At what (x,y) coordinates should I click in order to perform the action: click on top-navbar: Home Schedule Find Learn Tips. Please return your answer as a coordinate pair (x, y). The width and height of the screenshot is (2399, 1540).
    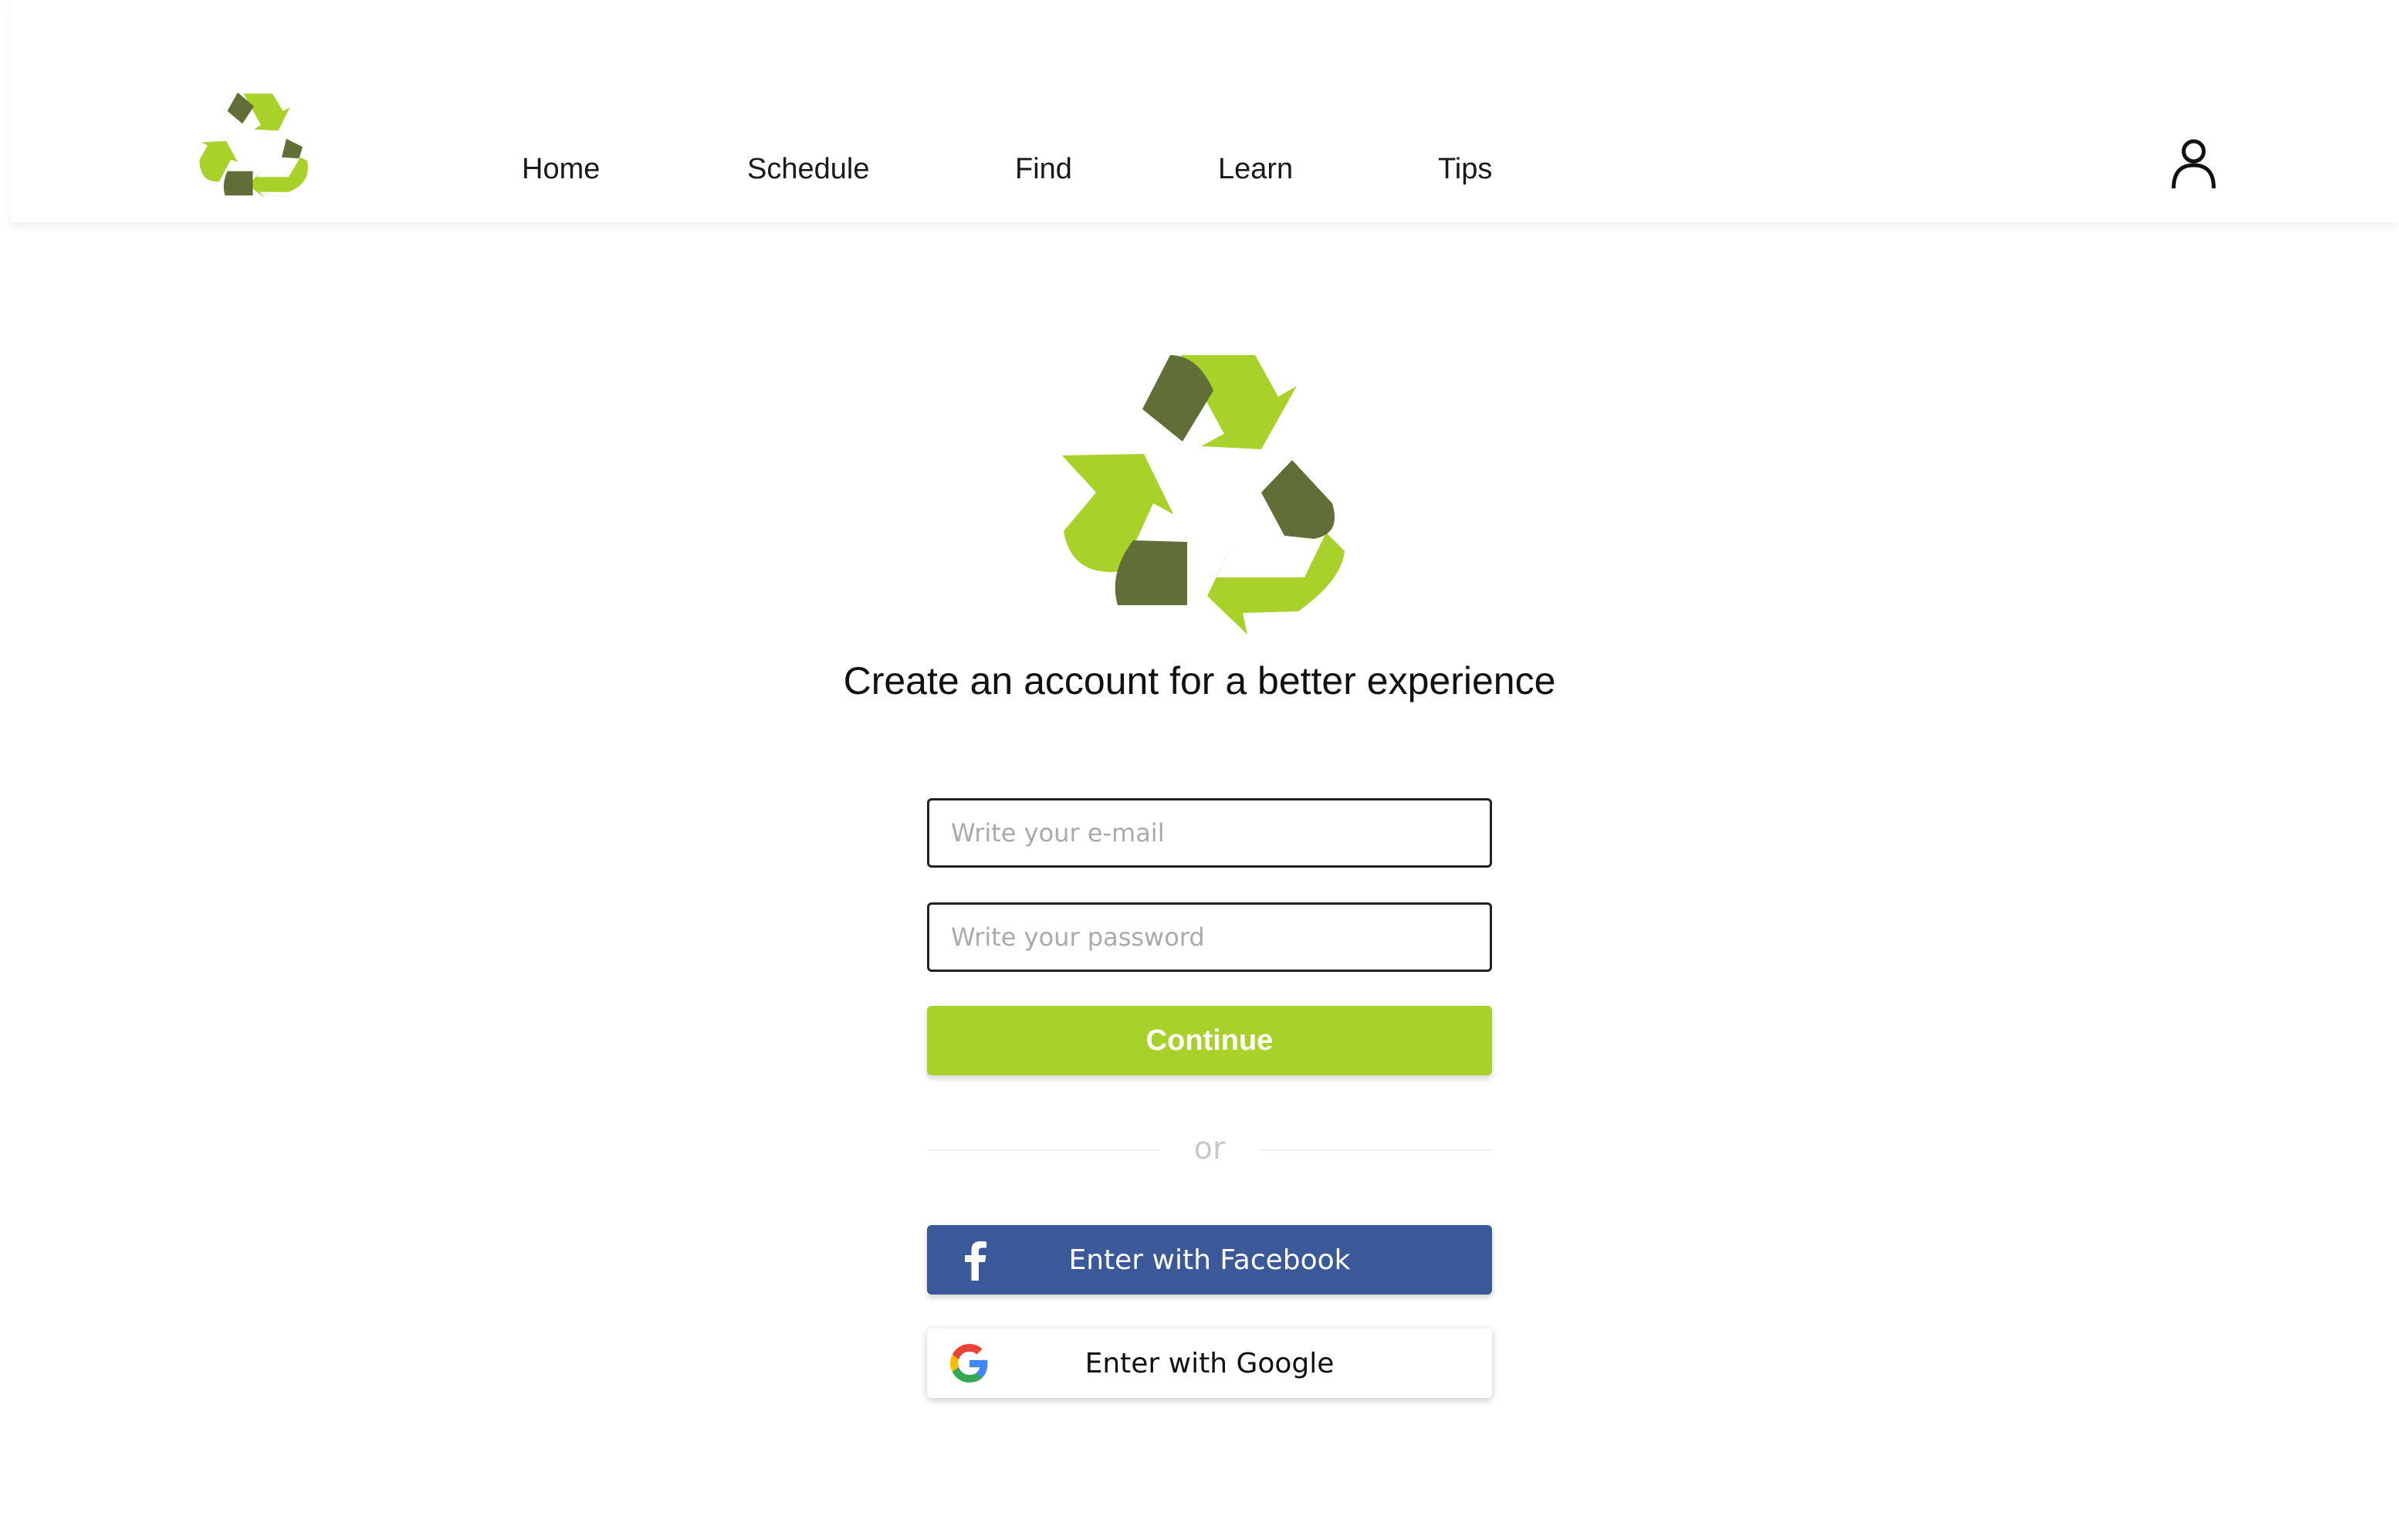
    Looking at the image, I should click on (1205, 111).